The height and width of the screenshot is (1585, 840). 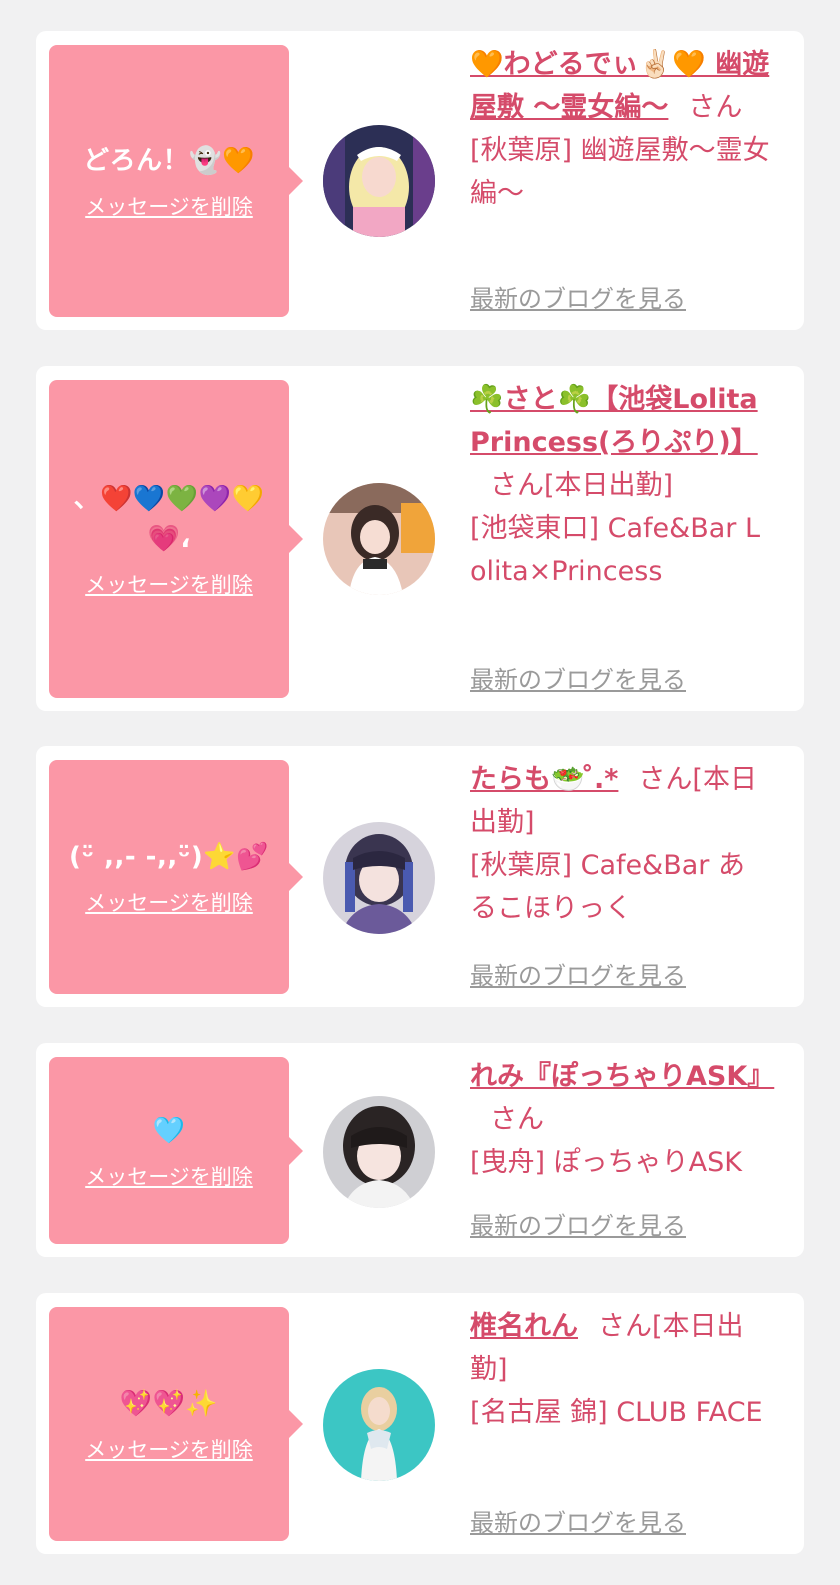 What do you see at coordinates (582, 485) in the screenshot?
I see `honorific: さん[本日出勤]` at bounding box center [582, 485].